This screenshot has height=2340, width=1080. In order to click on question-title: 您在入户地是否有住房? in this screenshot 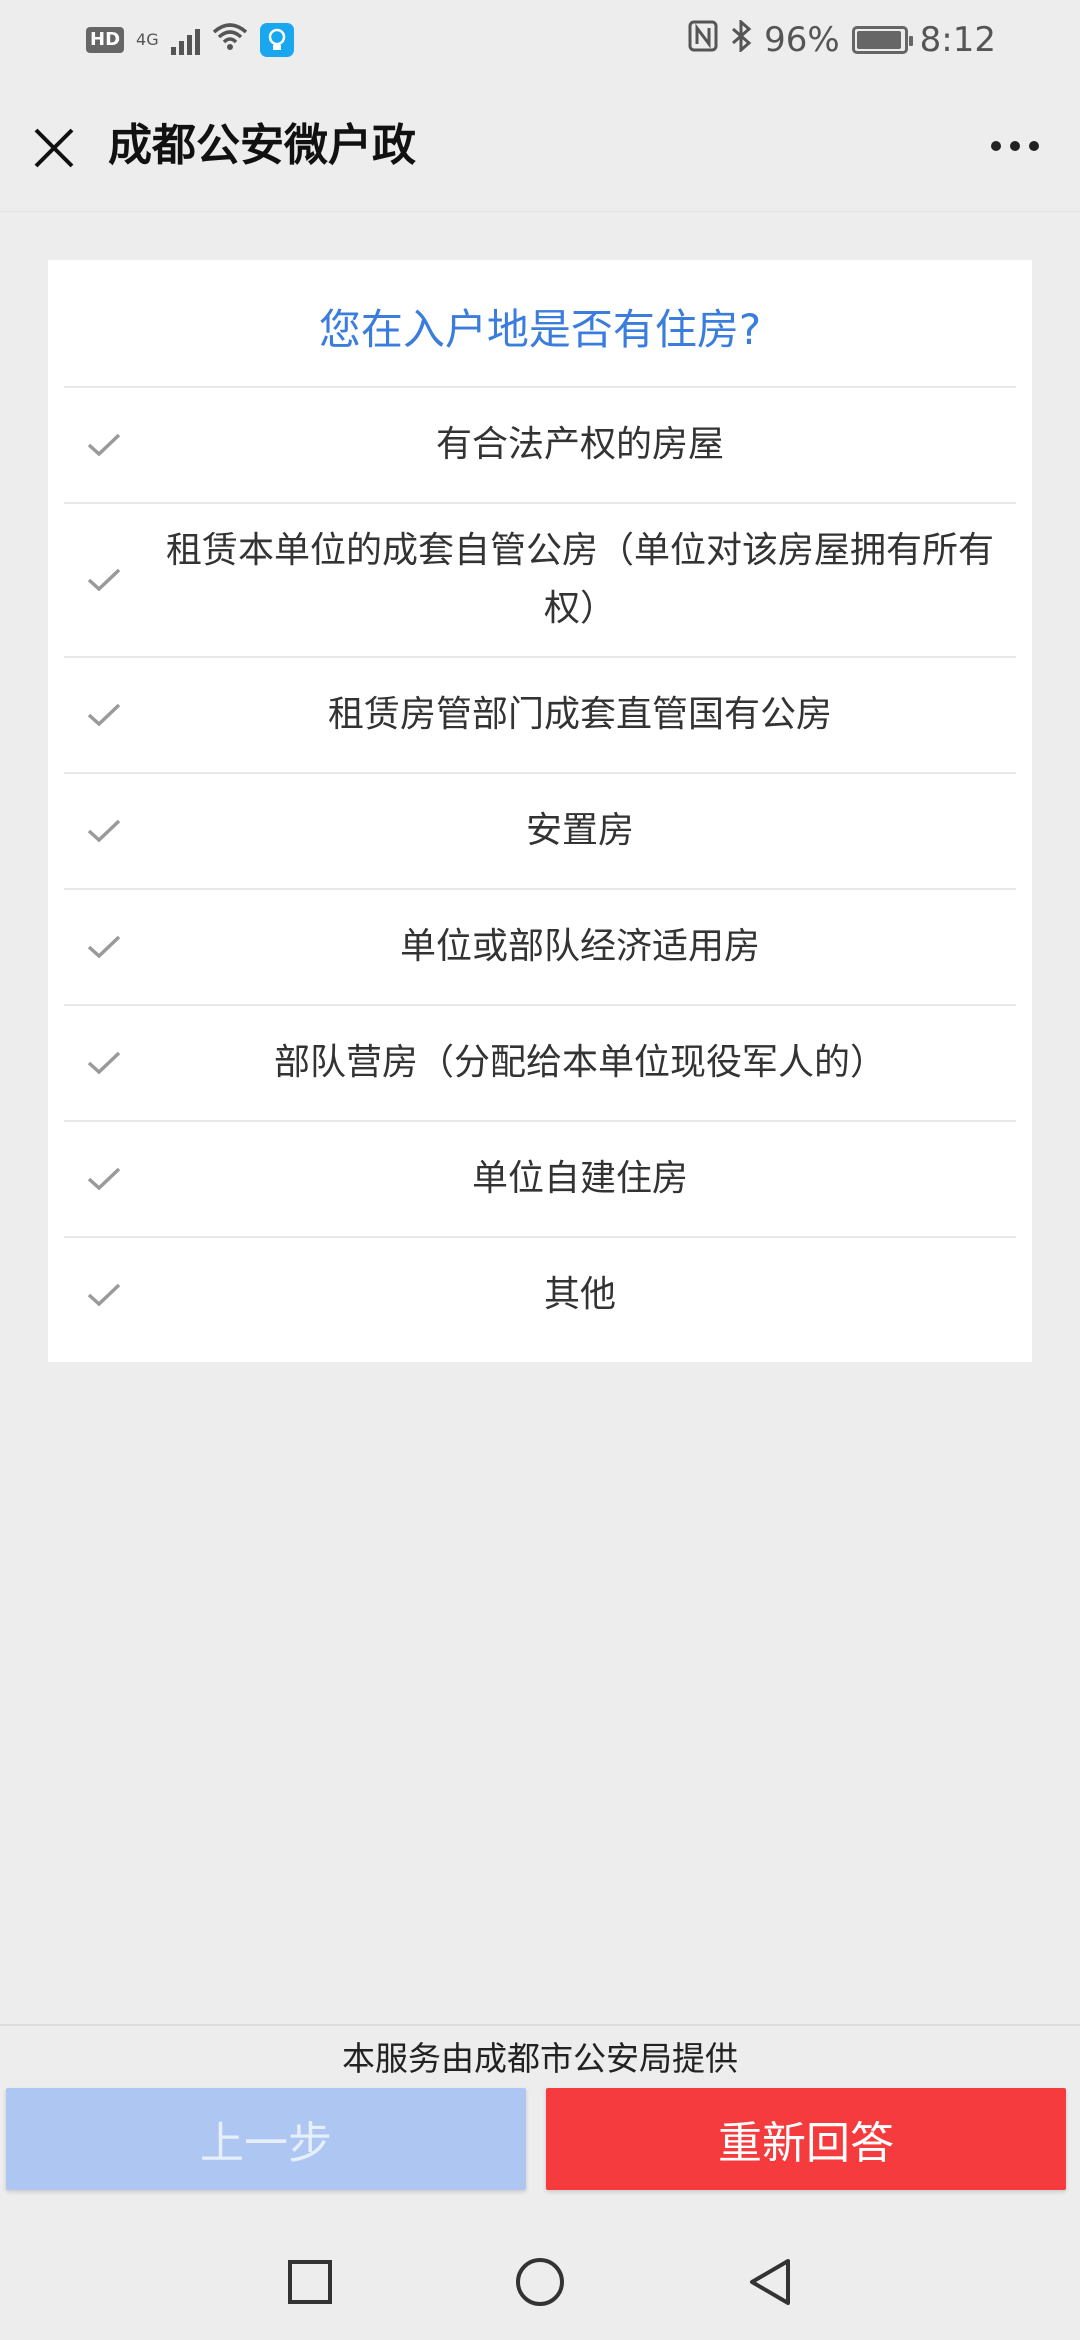, I will do `click(540, 329)`.